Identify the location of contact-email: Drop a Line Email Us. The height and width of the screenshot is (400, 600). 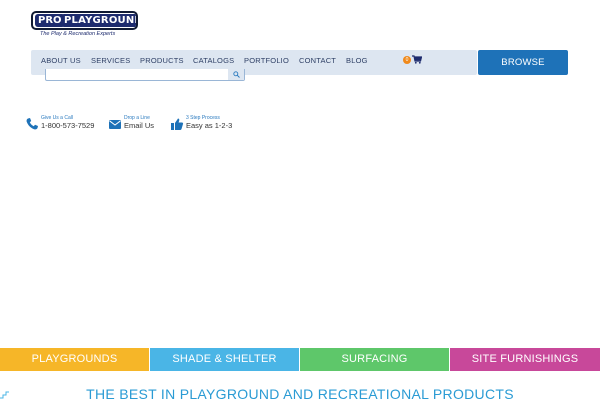
(138, 124).